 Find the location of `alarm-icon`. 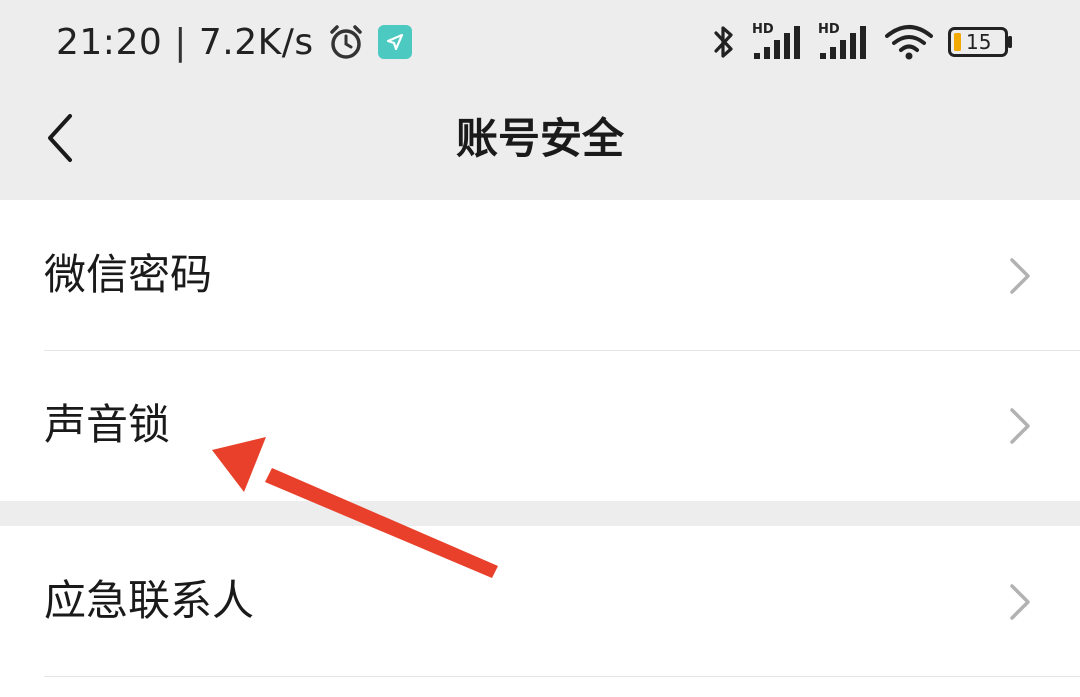

alarm-icon is located at coordinates (345, 42).